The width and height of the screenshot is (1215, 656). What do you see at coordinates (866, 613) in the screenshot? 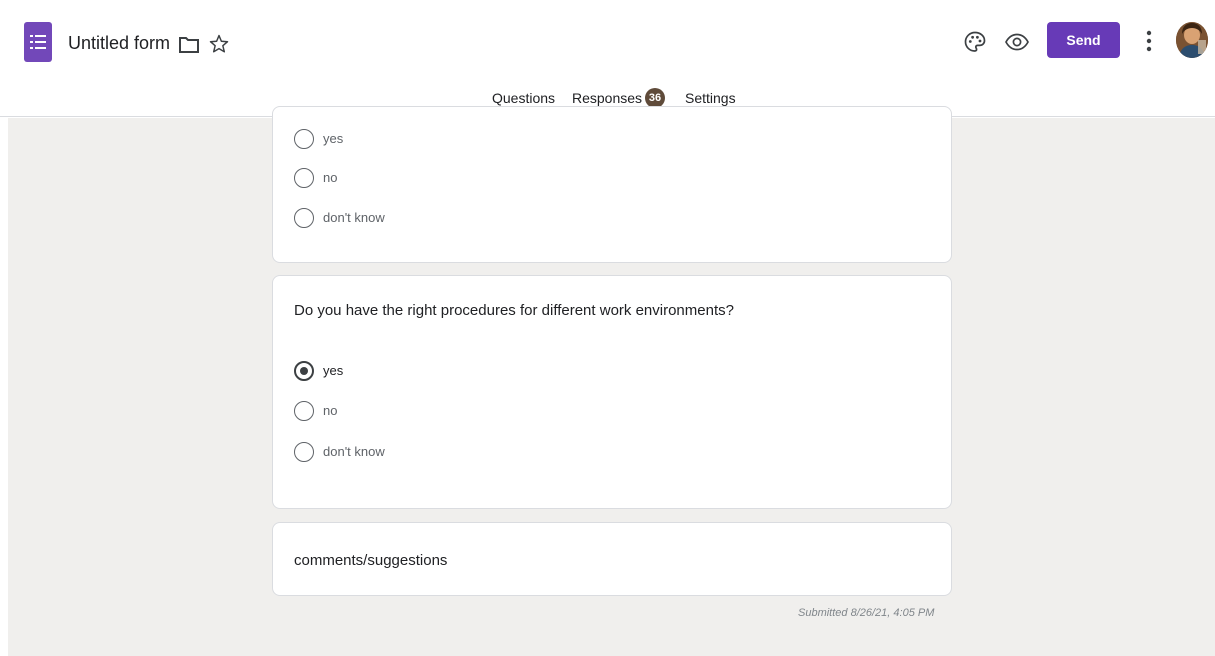
I see `submitted-timestamp: Submitted 8/26/21, 4:05 PM` at bounding box center [866, 613].